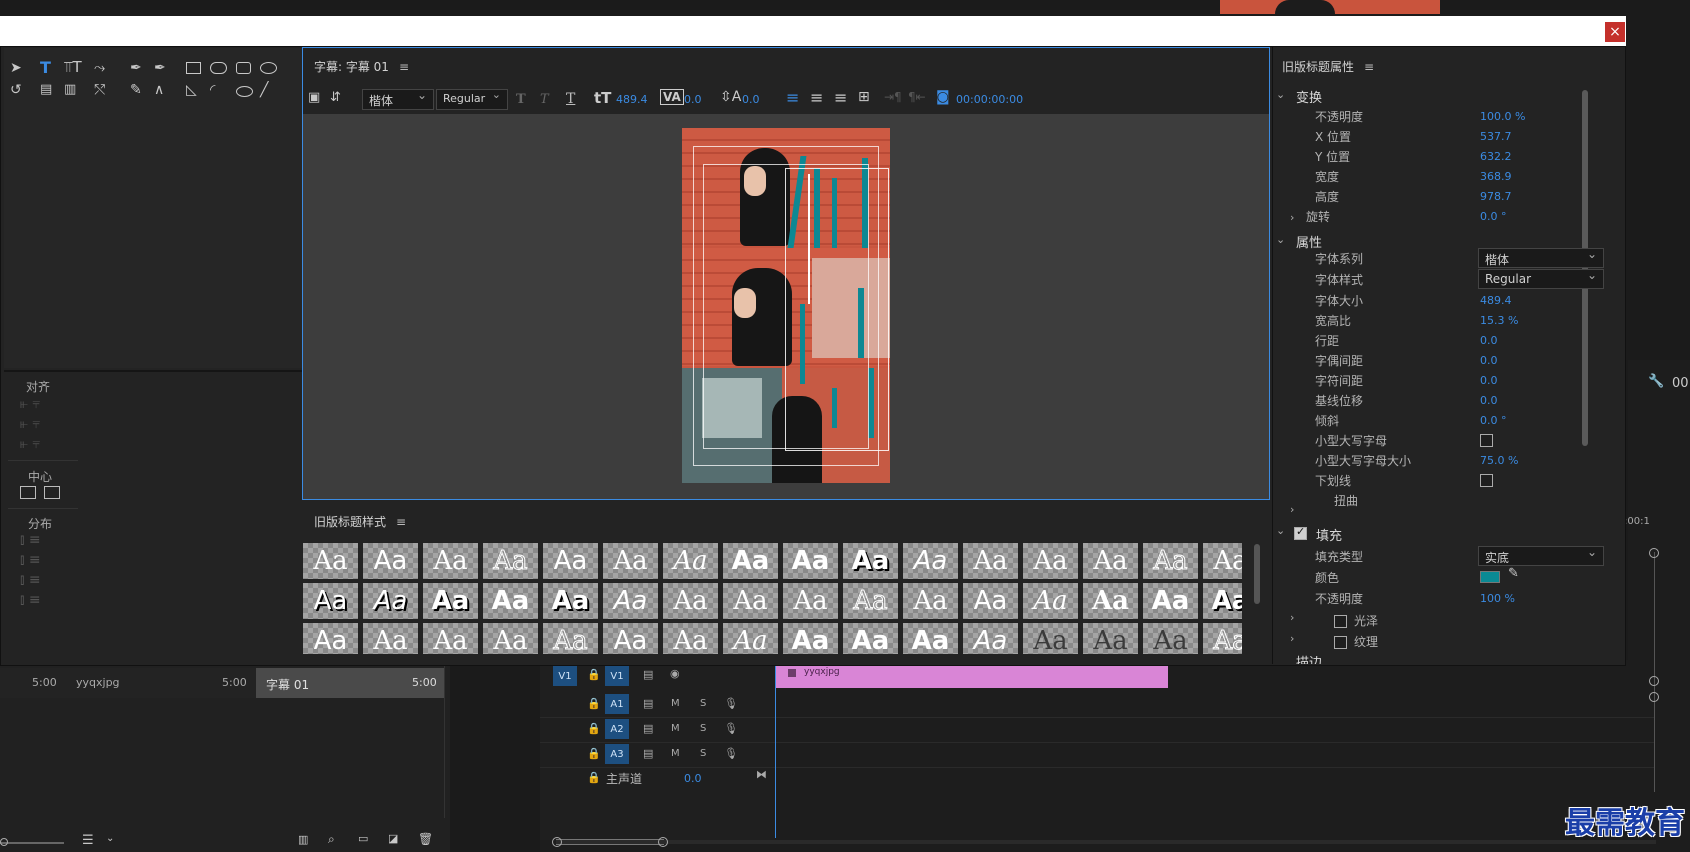  What do you see at coordinates (1541, 257) in the screenshot?
I see `font-family-select: 楷体` at bounding box center [1541, 257].